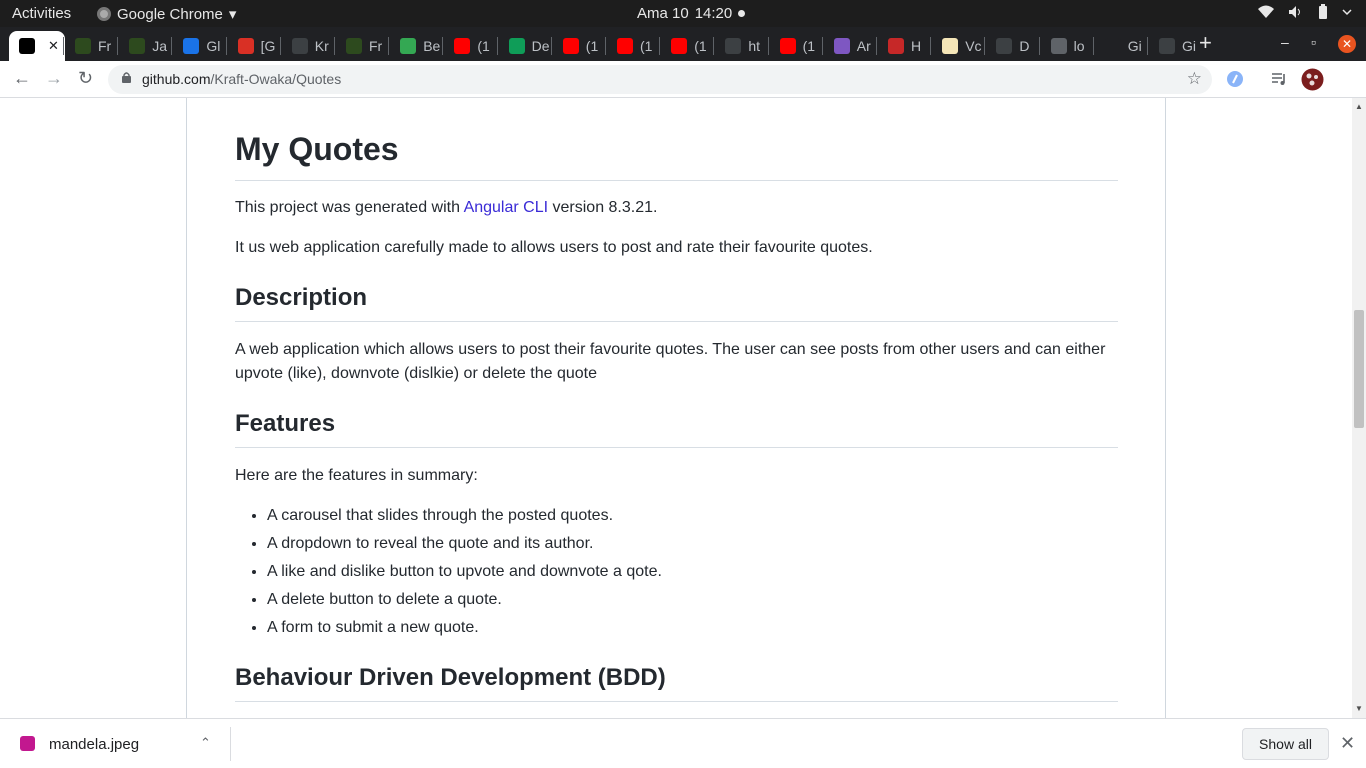 The image size is (1366, 768). What do you see at coordinates (1058, 46) in the screenshot?
I see `globe-icon` at bounding box center [1058, 46].